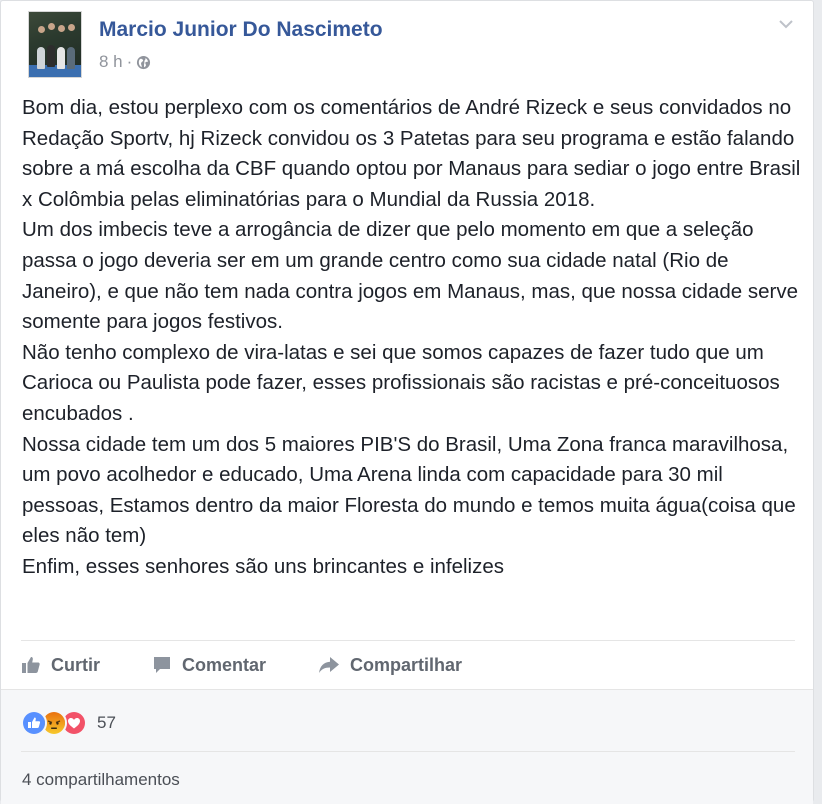 The height and width of the screenshot is (804, 822). What do you see at coordinates (408, 751) in the screenshot?
I see `footer-divider` at bounding box center [408, 751].